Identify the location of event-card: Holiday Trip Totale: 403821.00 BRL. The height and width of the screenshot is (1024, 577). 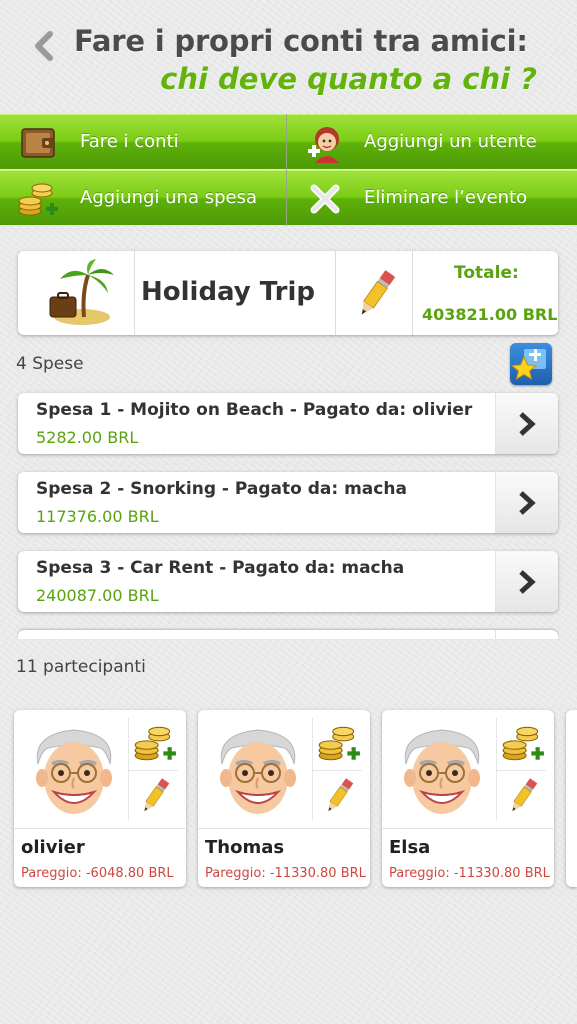
(288, 293).